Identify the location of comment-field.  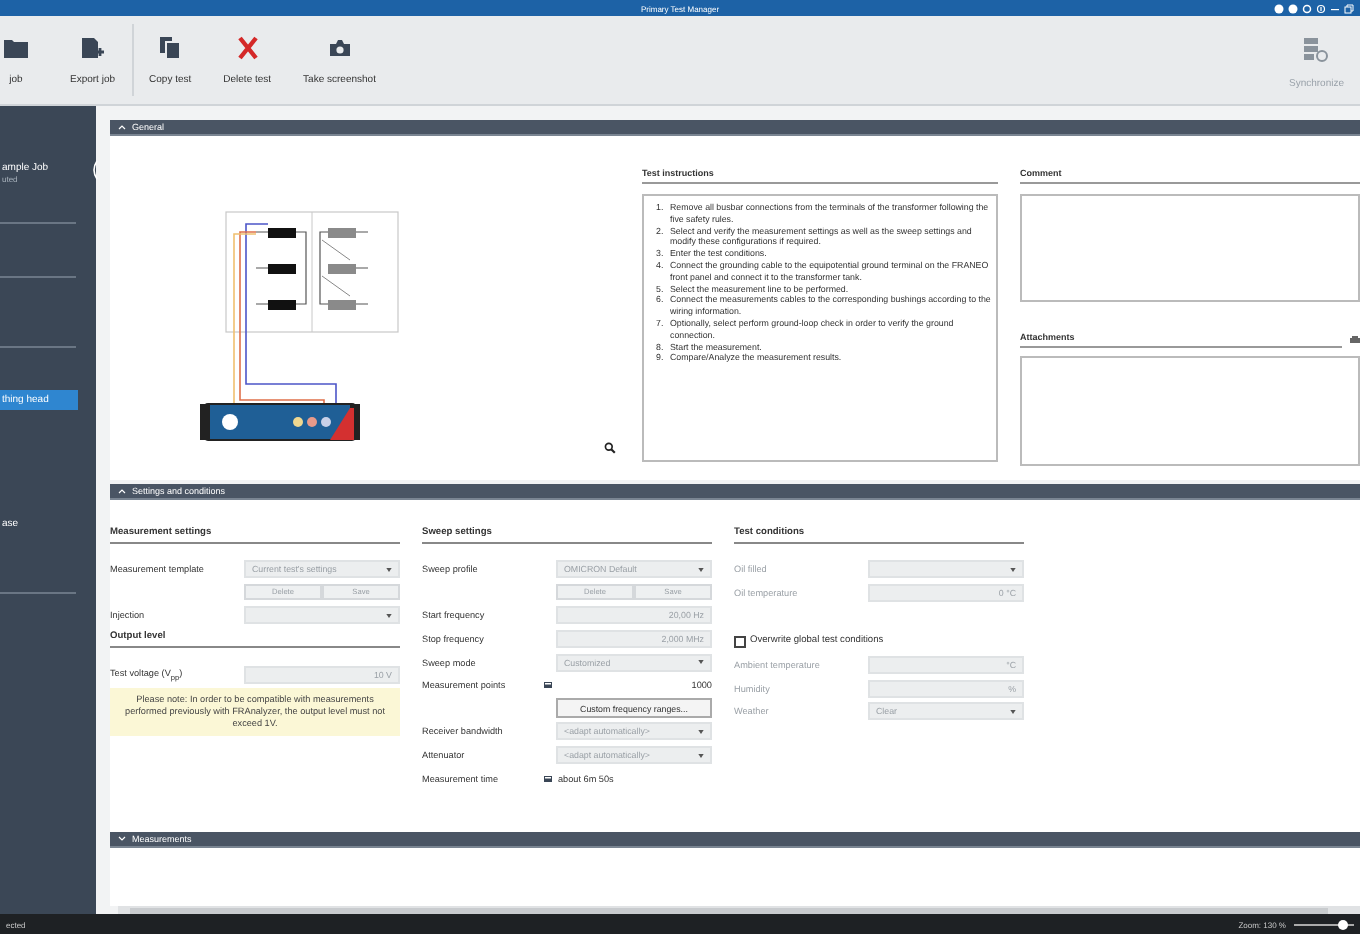
(1190, 248).